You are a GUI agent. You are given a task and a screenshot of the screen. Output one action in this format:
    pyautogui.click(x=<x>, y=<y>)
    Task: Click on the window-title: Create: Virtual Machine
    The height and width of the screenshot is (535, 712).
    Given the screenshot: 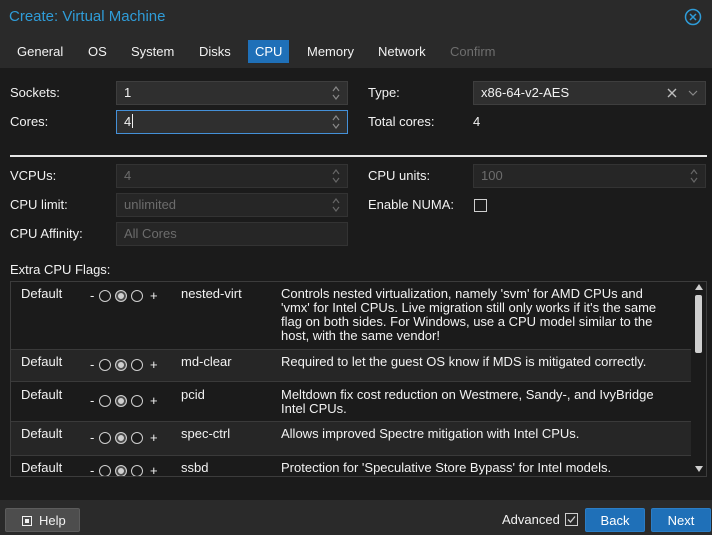 What is the action you would take?
    pyautogui.click(x=87, y=16)
    